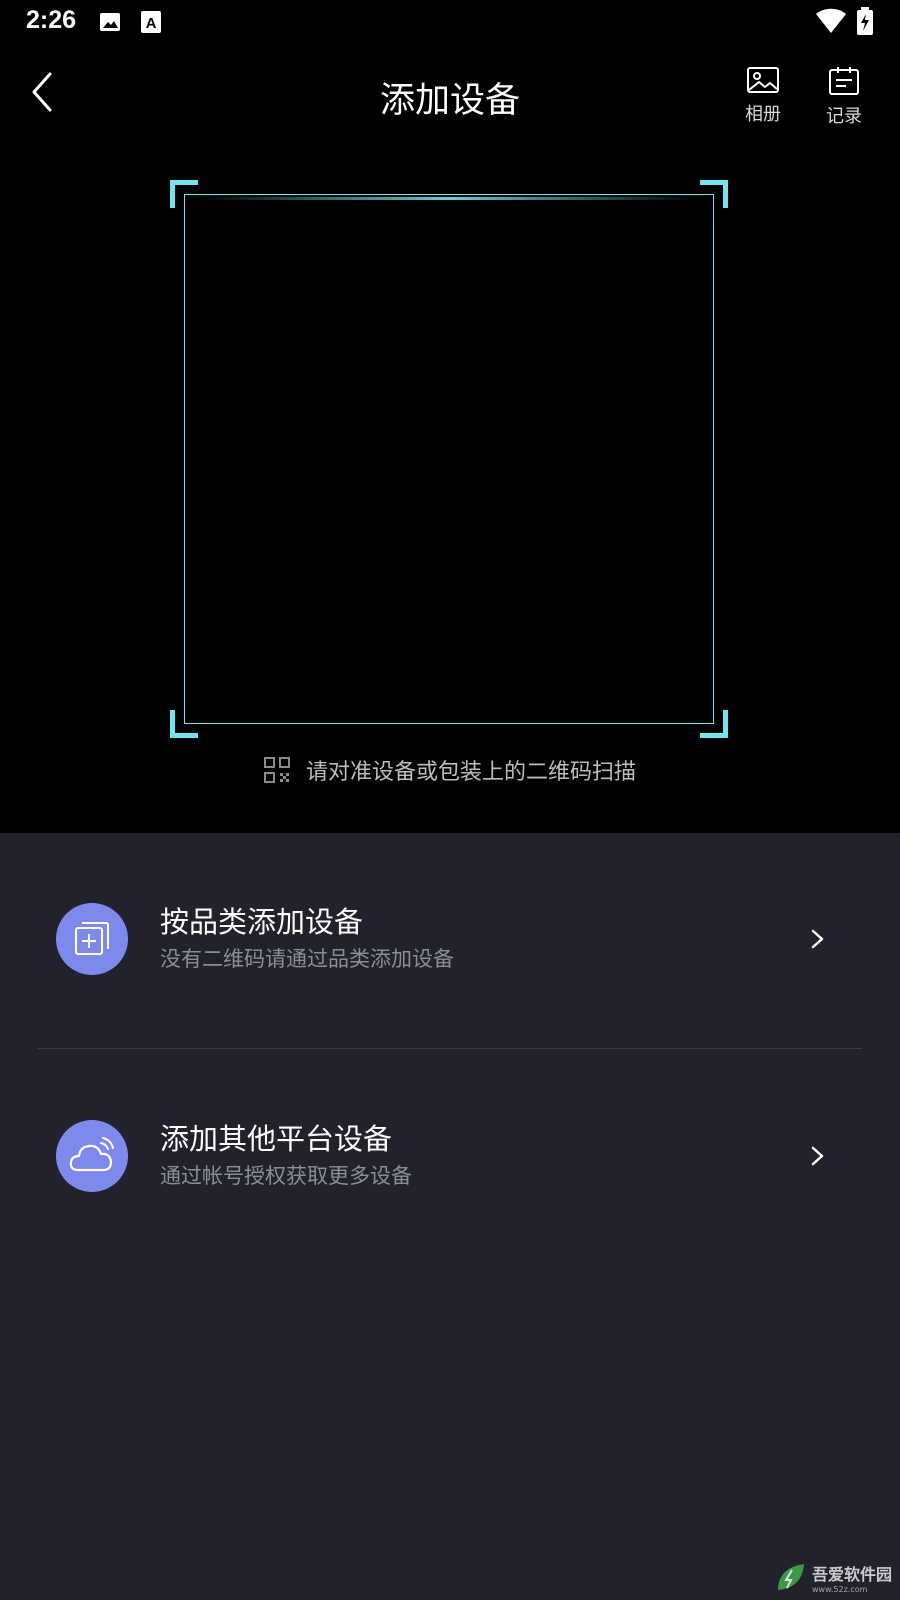  I want to click on divider, so click(450, 1048).